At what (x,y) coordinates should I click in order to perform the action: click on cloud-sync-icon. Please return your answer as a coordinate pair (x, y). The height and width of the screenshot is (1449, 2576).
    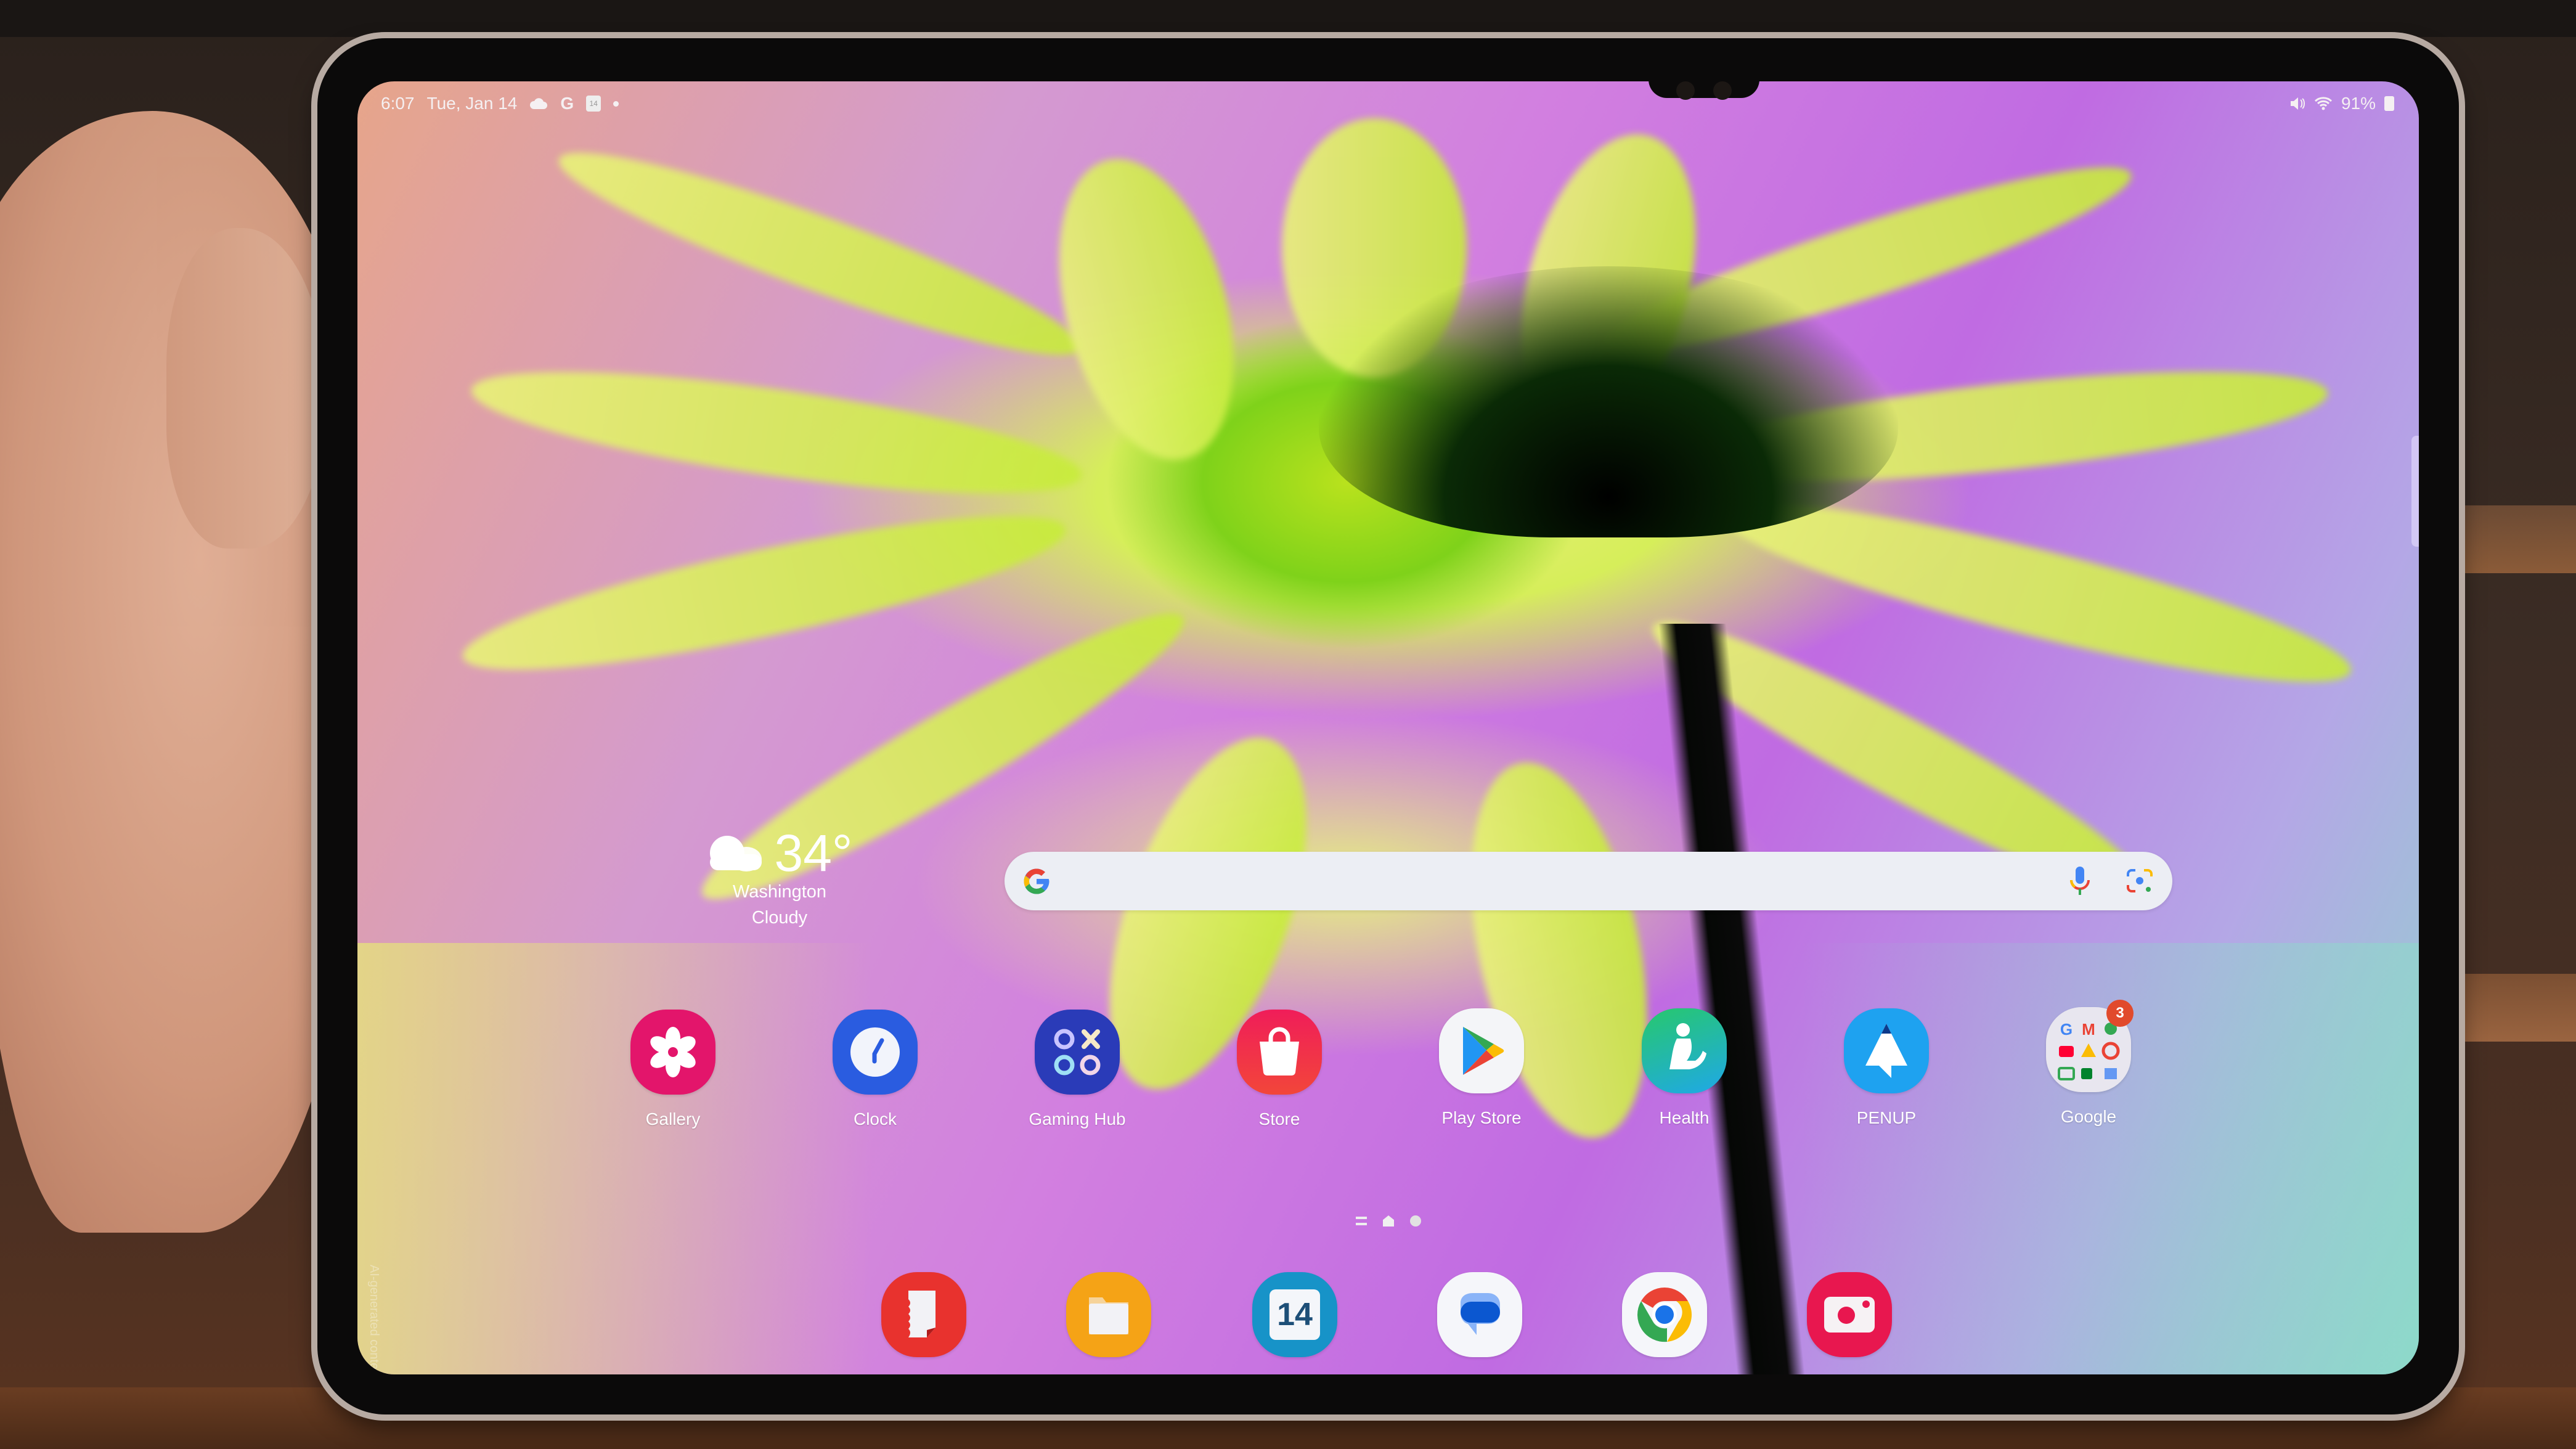
    Looking at the image, I should click on (538, 103).